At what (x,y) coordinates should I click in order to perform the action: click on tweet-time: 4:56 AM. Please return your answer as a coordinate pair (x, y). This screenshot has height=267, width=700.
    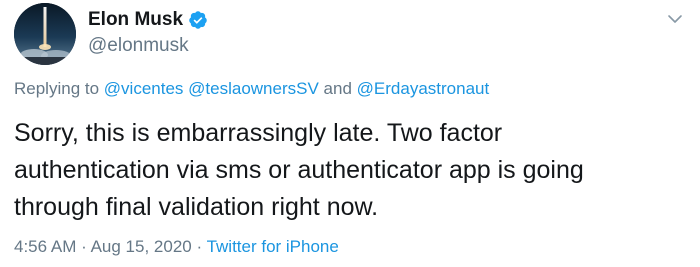
    Looking at the image, I should click on (45, 246).